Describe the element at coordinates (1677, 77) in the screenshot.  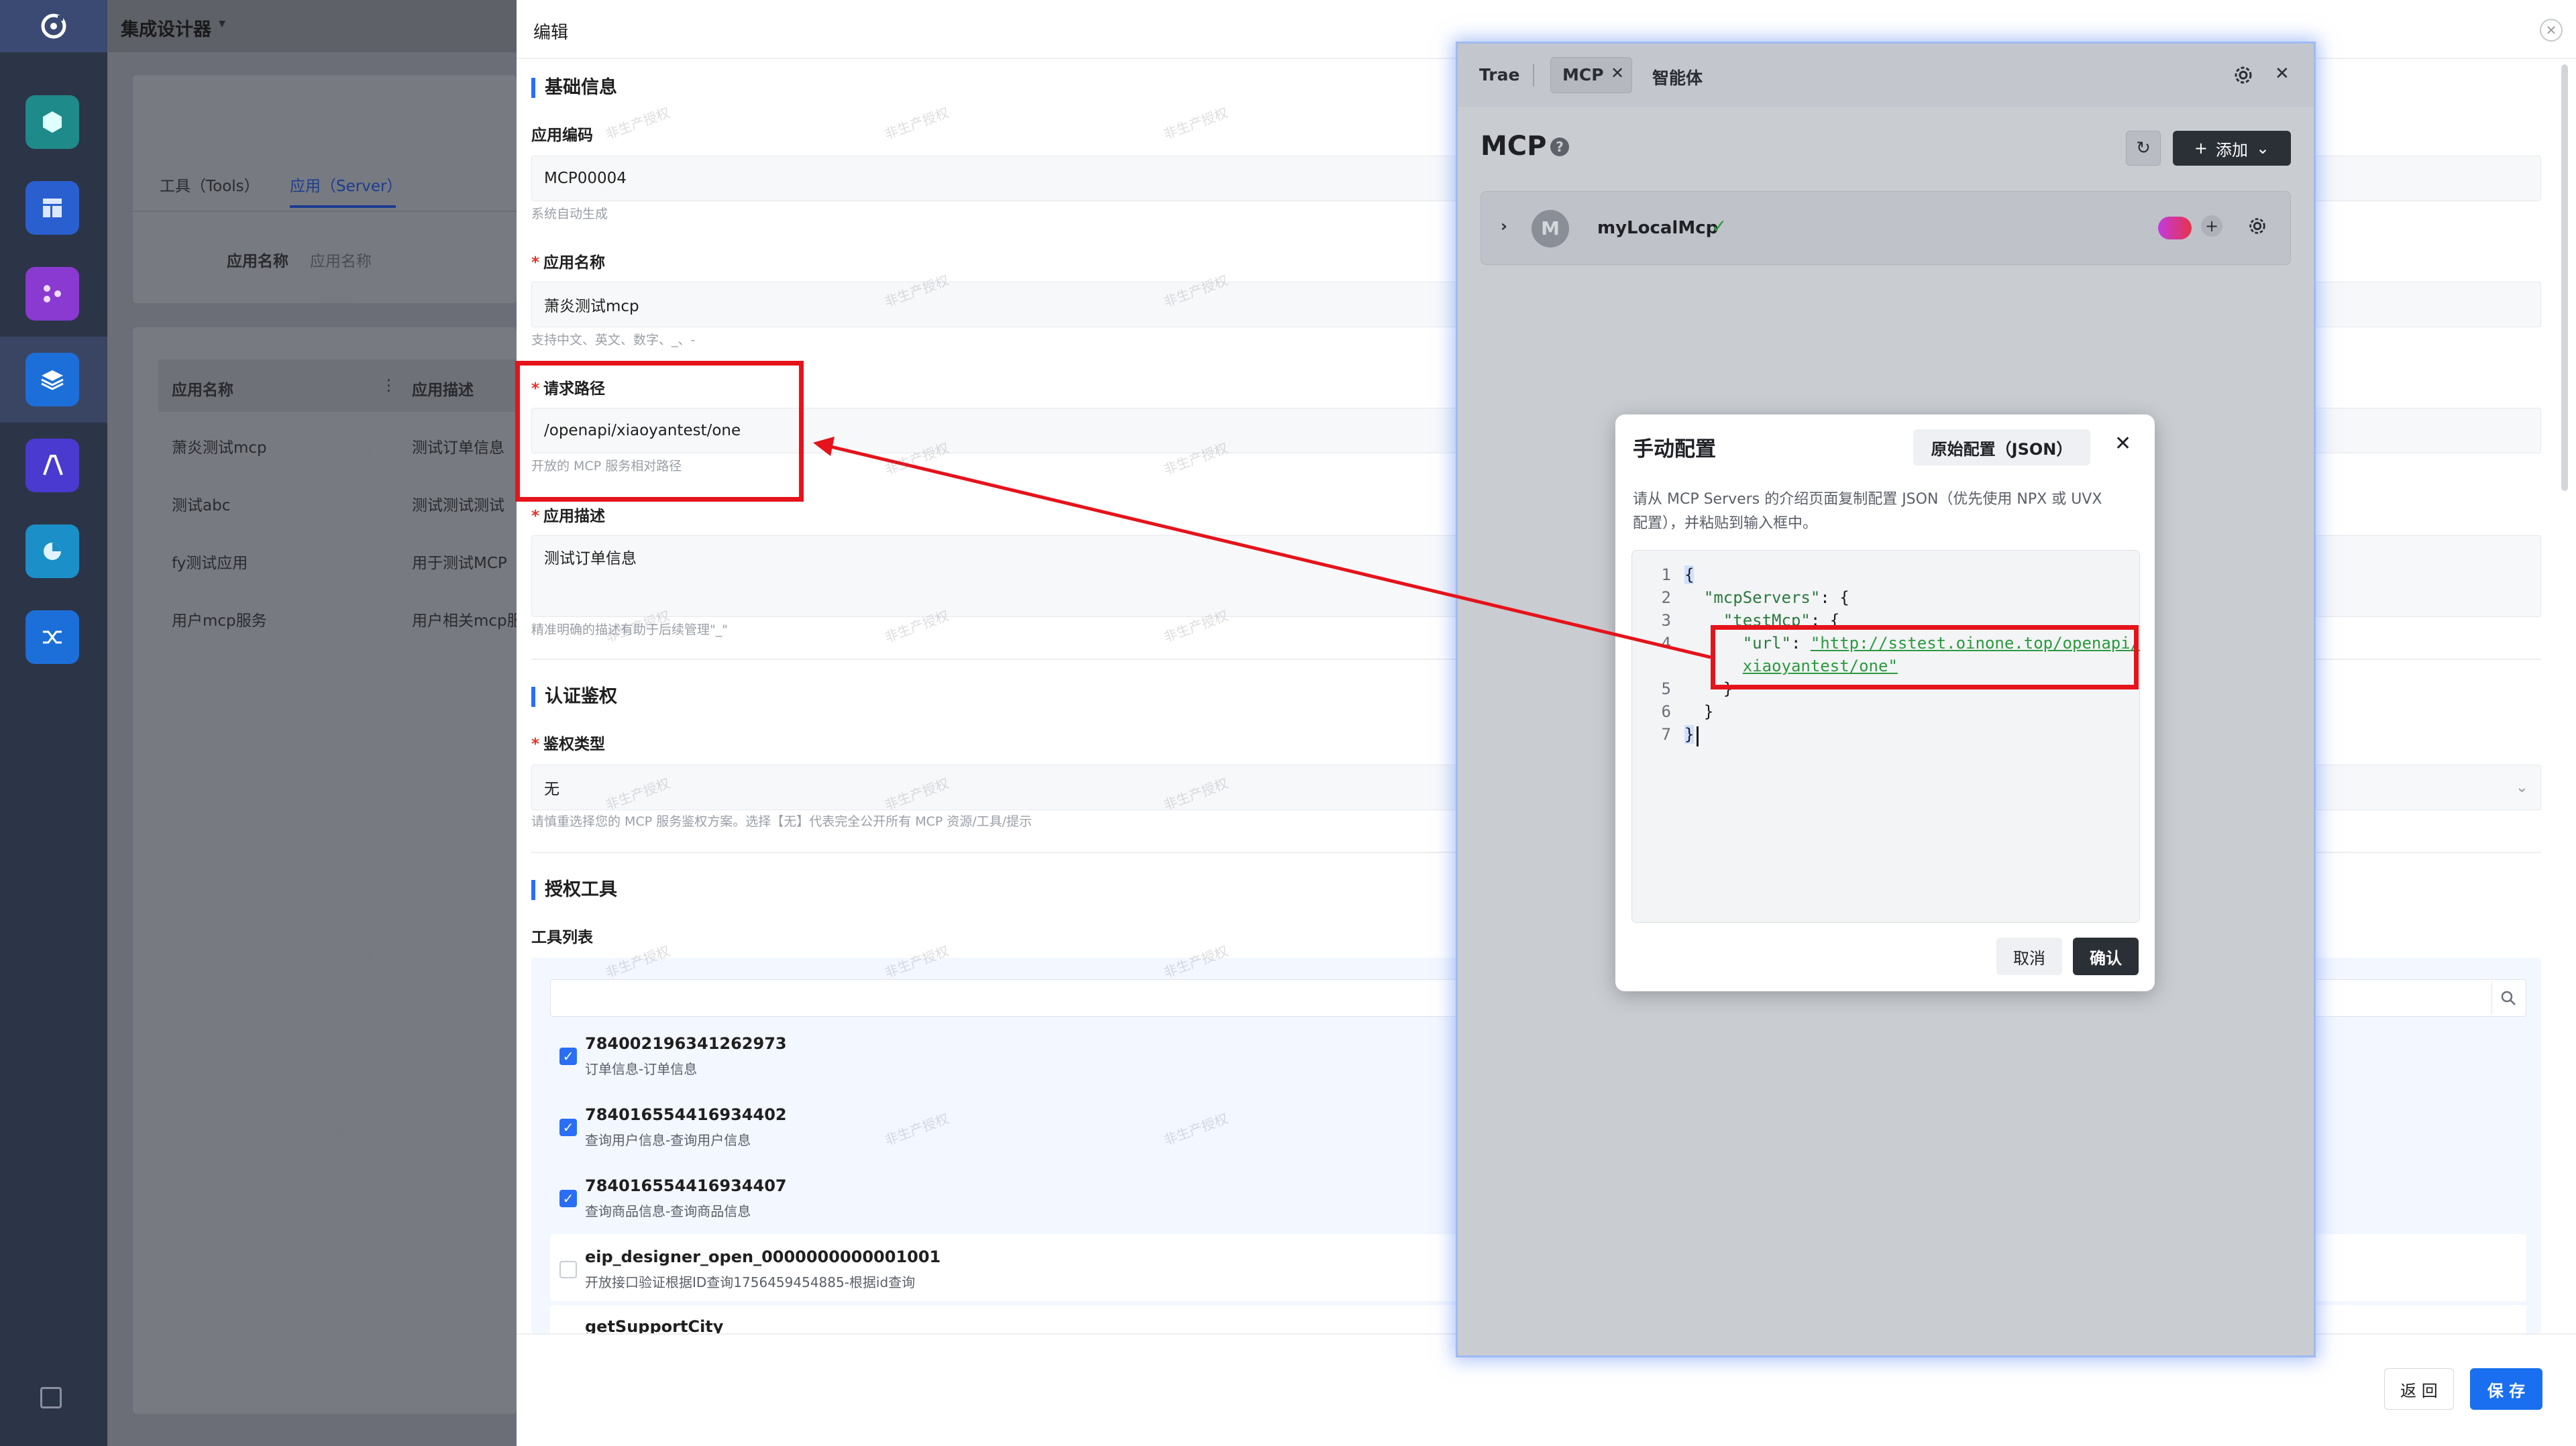
I see `tab-agent: 智能体` at that location.